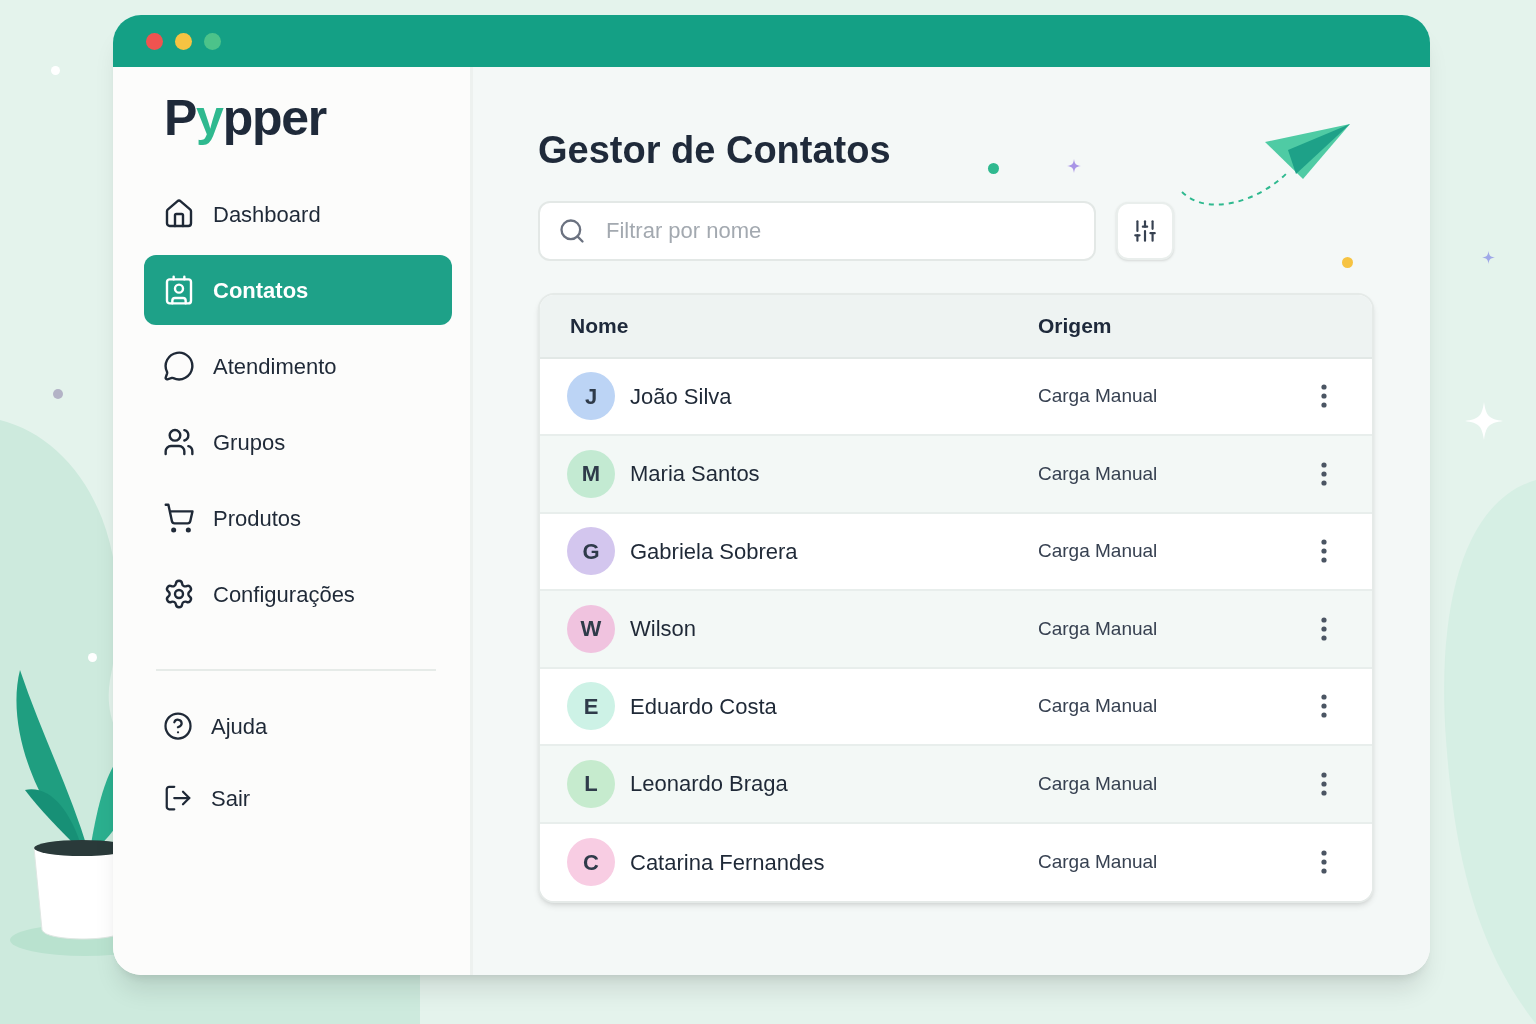  I want to click on table-row: J João Silva Carga Manual, so click(956, 397).